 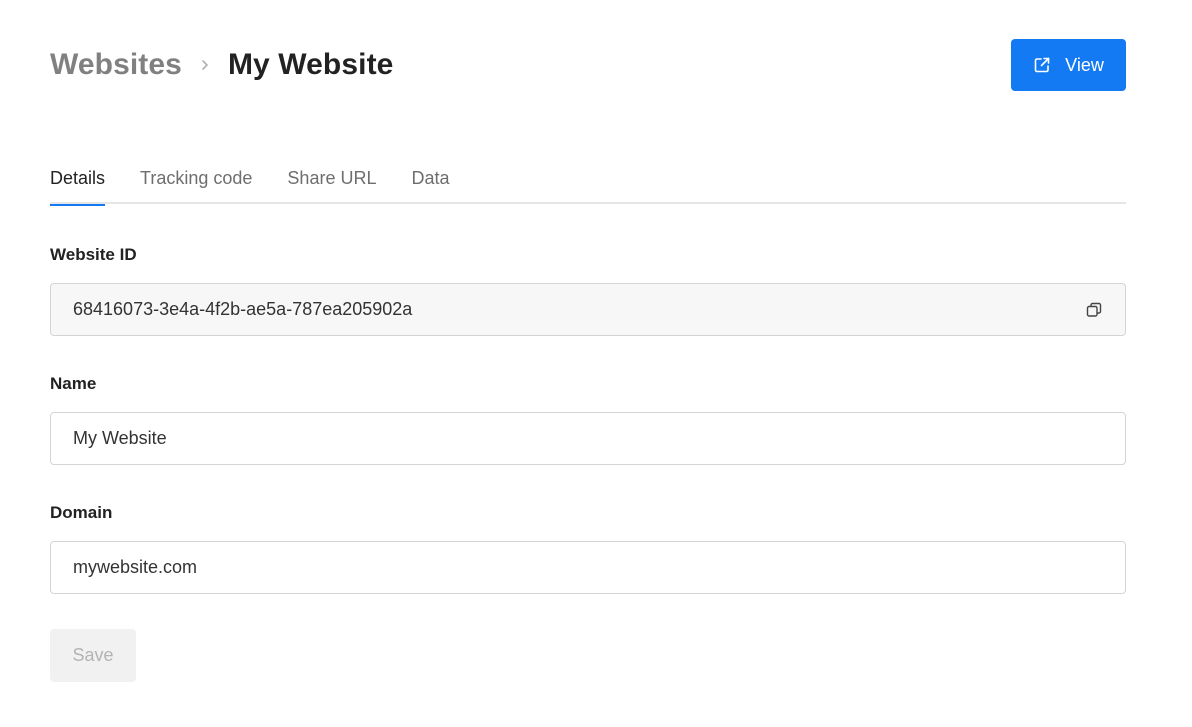 I want to click on website-id-label: Website ID, so click(x=93, y=254).